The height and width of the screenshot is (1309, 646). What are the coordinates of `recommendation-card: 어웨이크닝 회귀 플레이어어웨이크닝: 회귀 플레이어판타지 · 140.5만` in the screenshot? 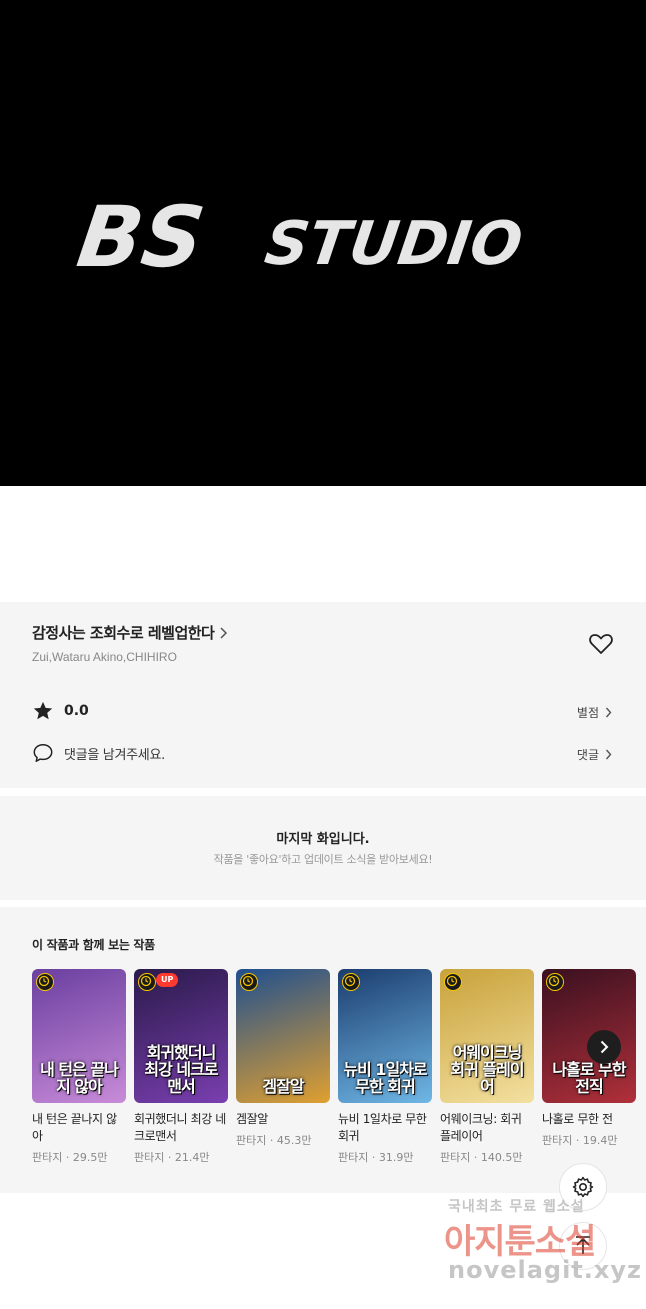 It's located at (487, 1067).